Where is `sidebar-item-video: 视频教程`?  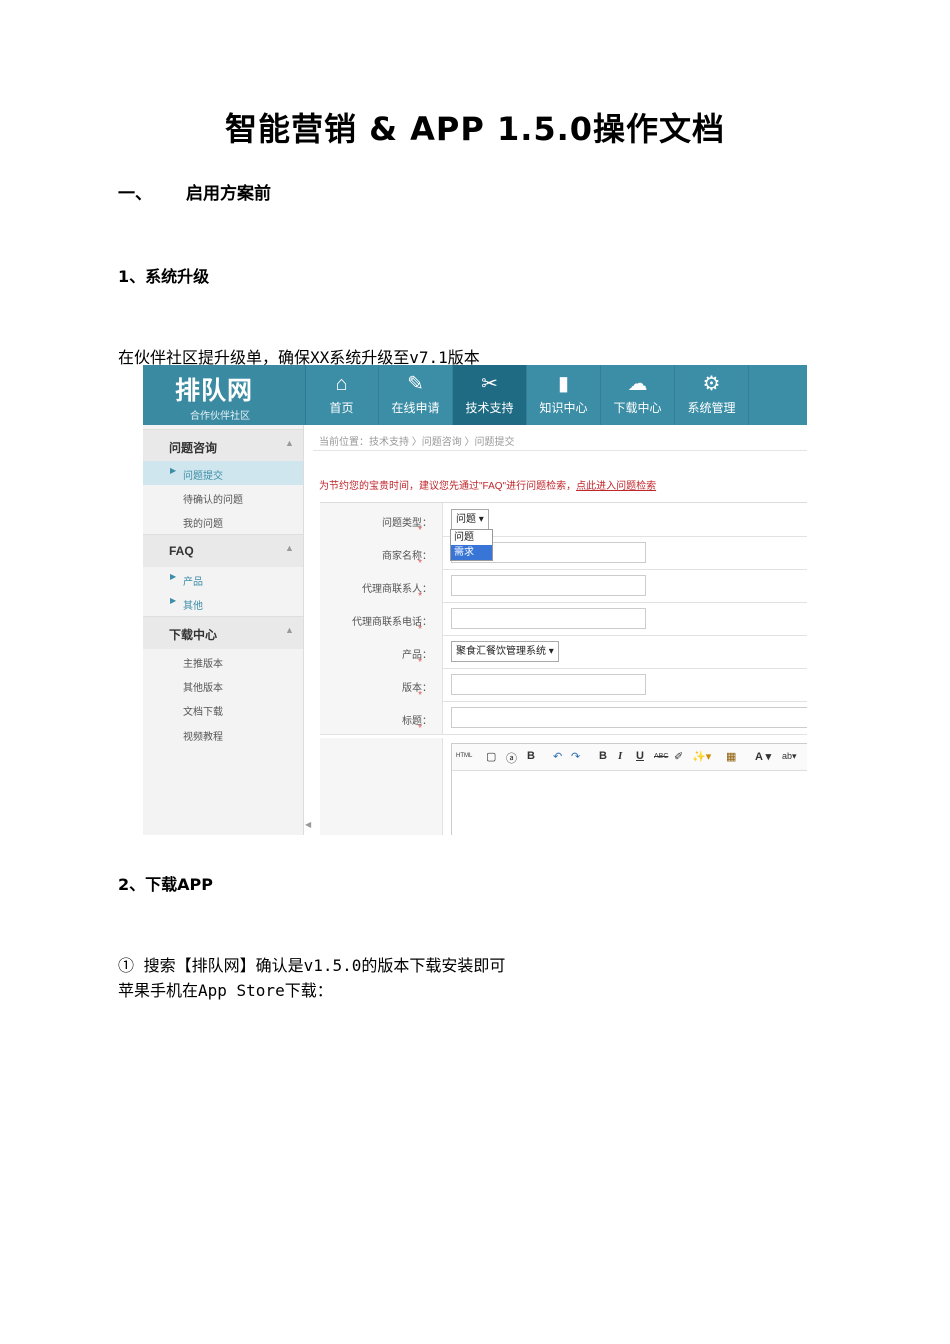
sidebar-item-video: 视频教程 is located at coordinates (223, 734).